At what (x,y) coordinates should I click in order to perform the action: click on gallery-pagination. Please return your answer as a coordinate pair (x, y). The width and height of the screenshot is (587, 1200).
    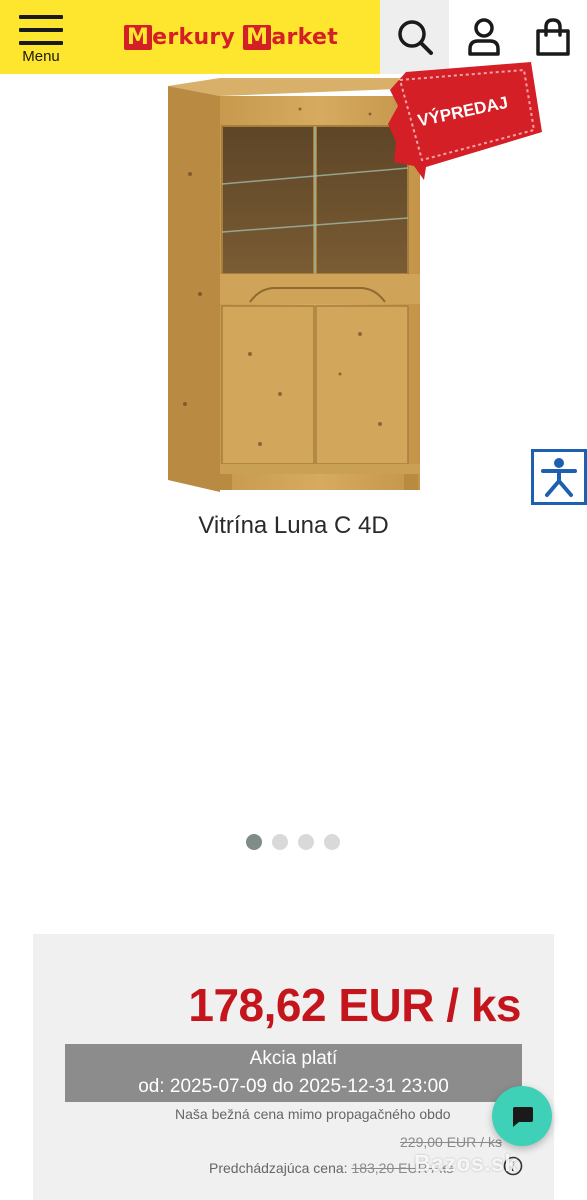
    Looking at the image, I should click on (293, 842).